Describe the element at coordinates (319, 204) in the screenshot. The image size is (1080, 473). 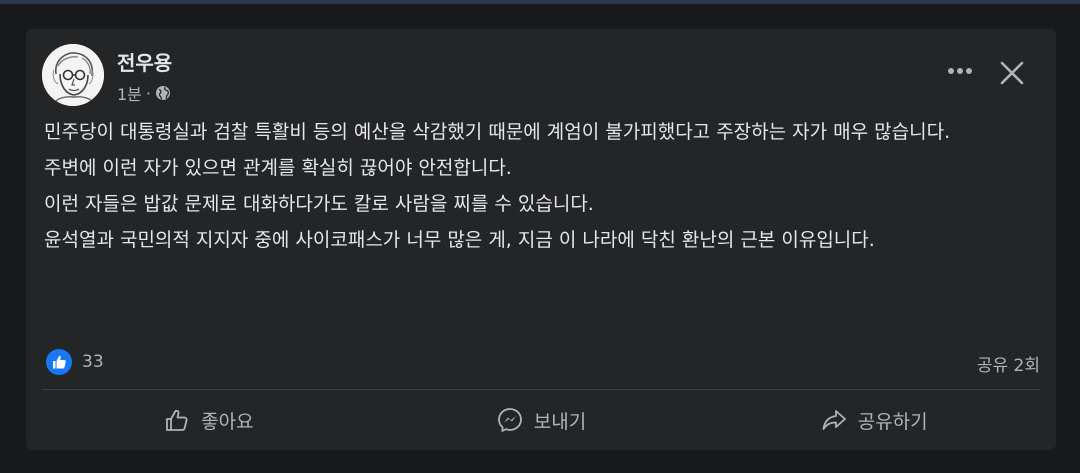
I see `post-paragraph: 이런 자들은 밥값 문제로 대화하다가도 칼로 사람을 찌를 수 있습니다.` at that location.